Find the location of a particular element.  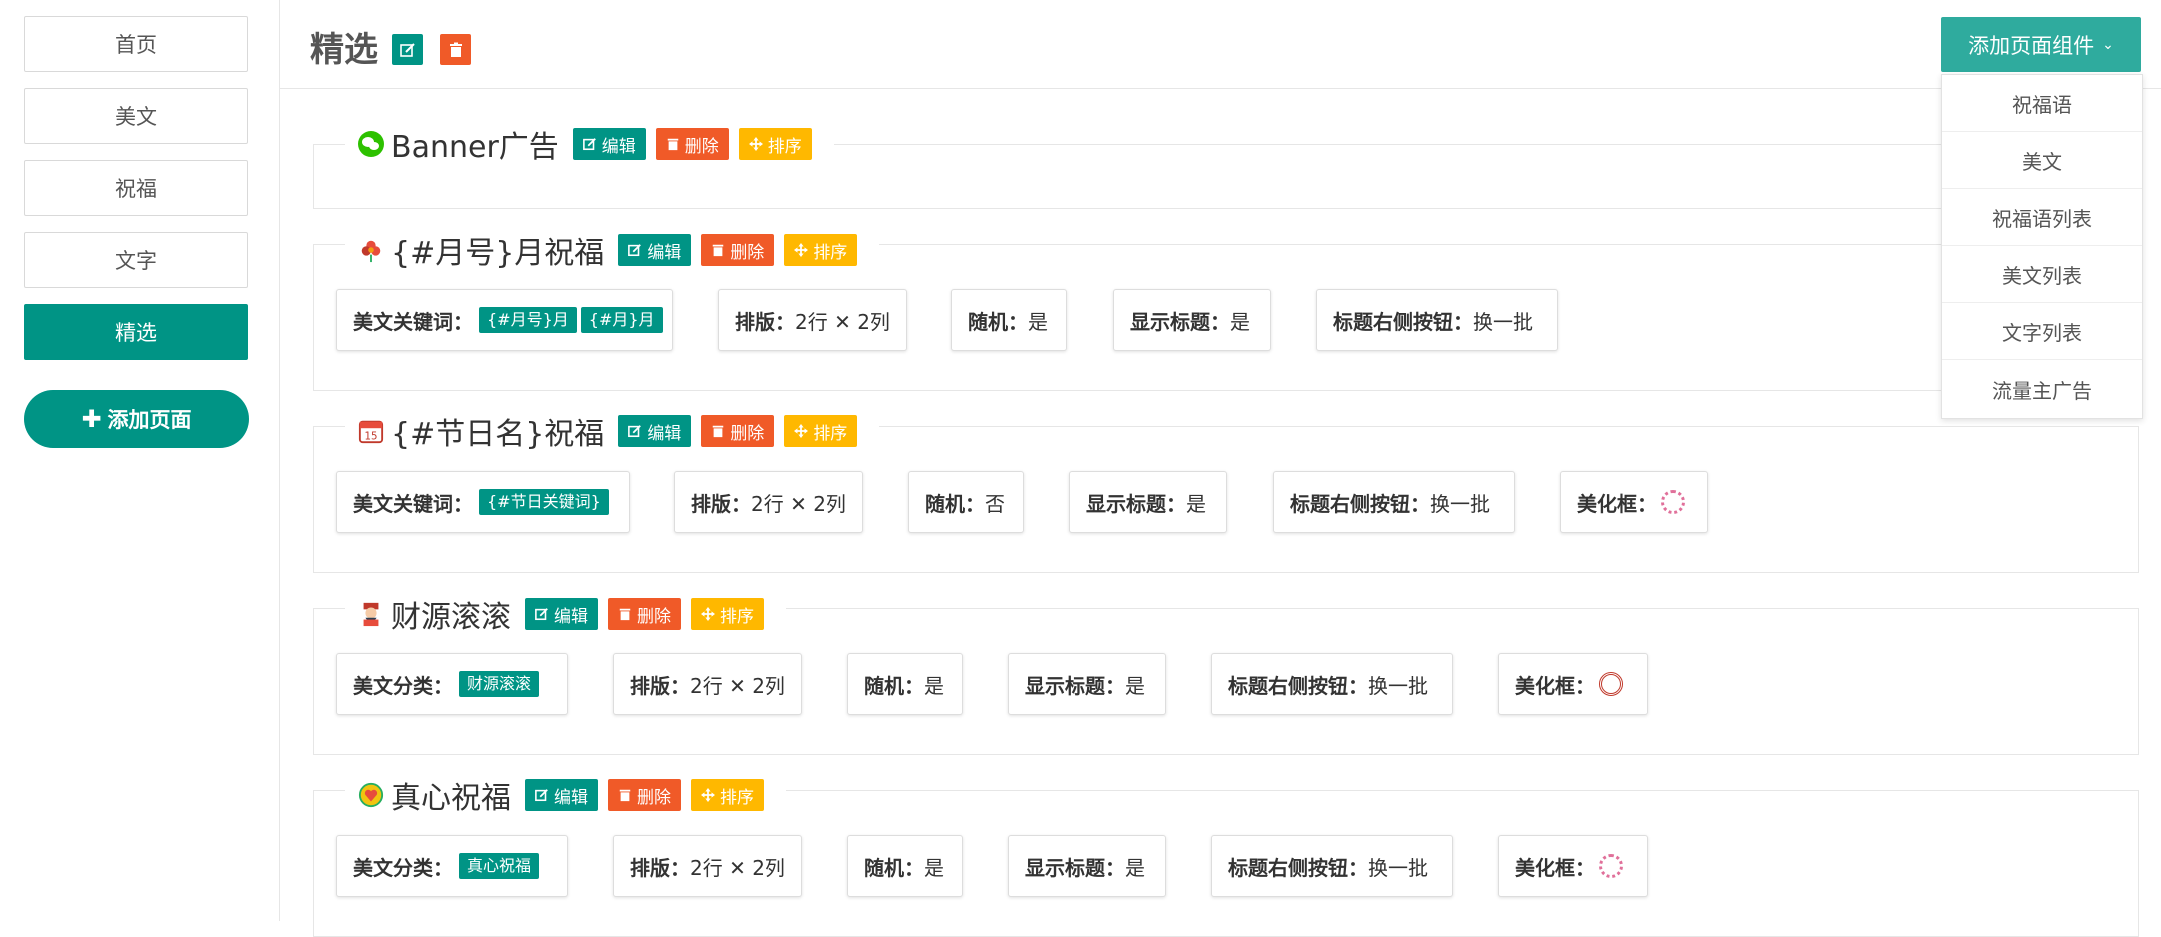

section-header: 财源滚滚 编辑 删除 排序 is located at coordinates (565, 614).